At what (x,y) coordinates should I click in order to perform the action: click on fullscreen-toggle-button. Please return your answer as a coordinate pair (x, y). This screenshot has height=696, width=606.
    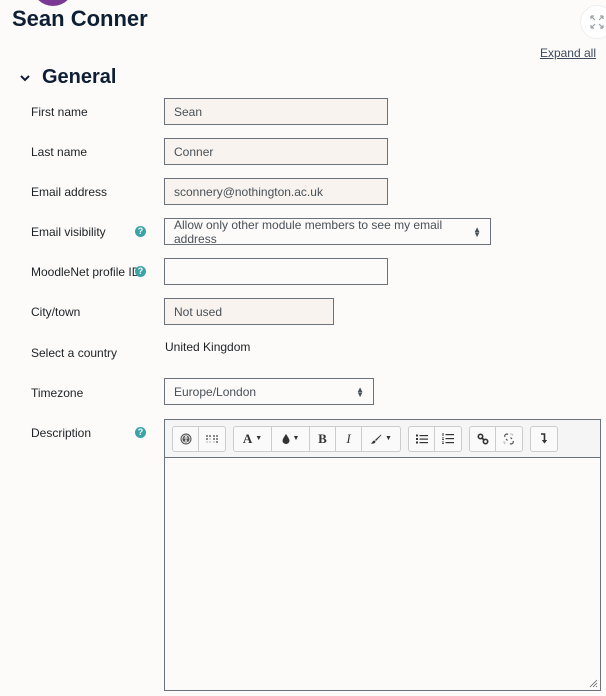
    Looking at the image, I should click on (593, 22).